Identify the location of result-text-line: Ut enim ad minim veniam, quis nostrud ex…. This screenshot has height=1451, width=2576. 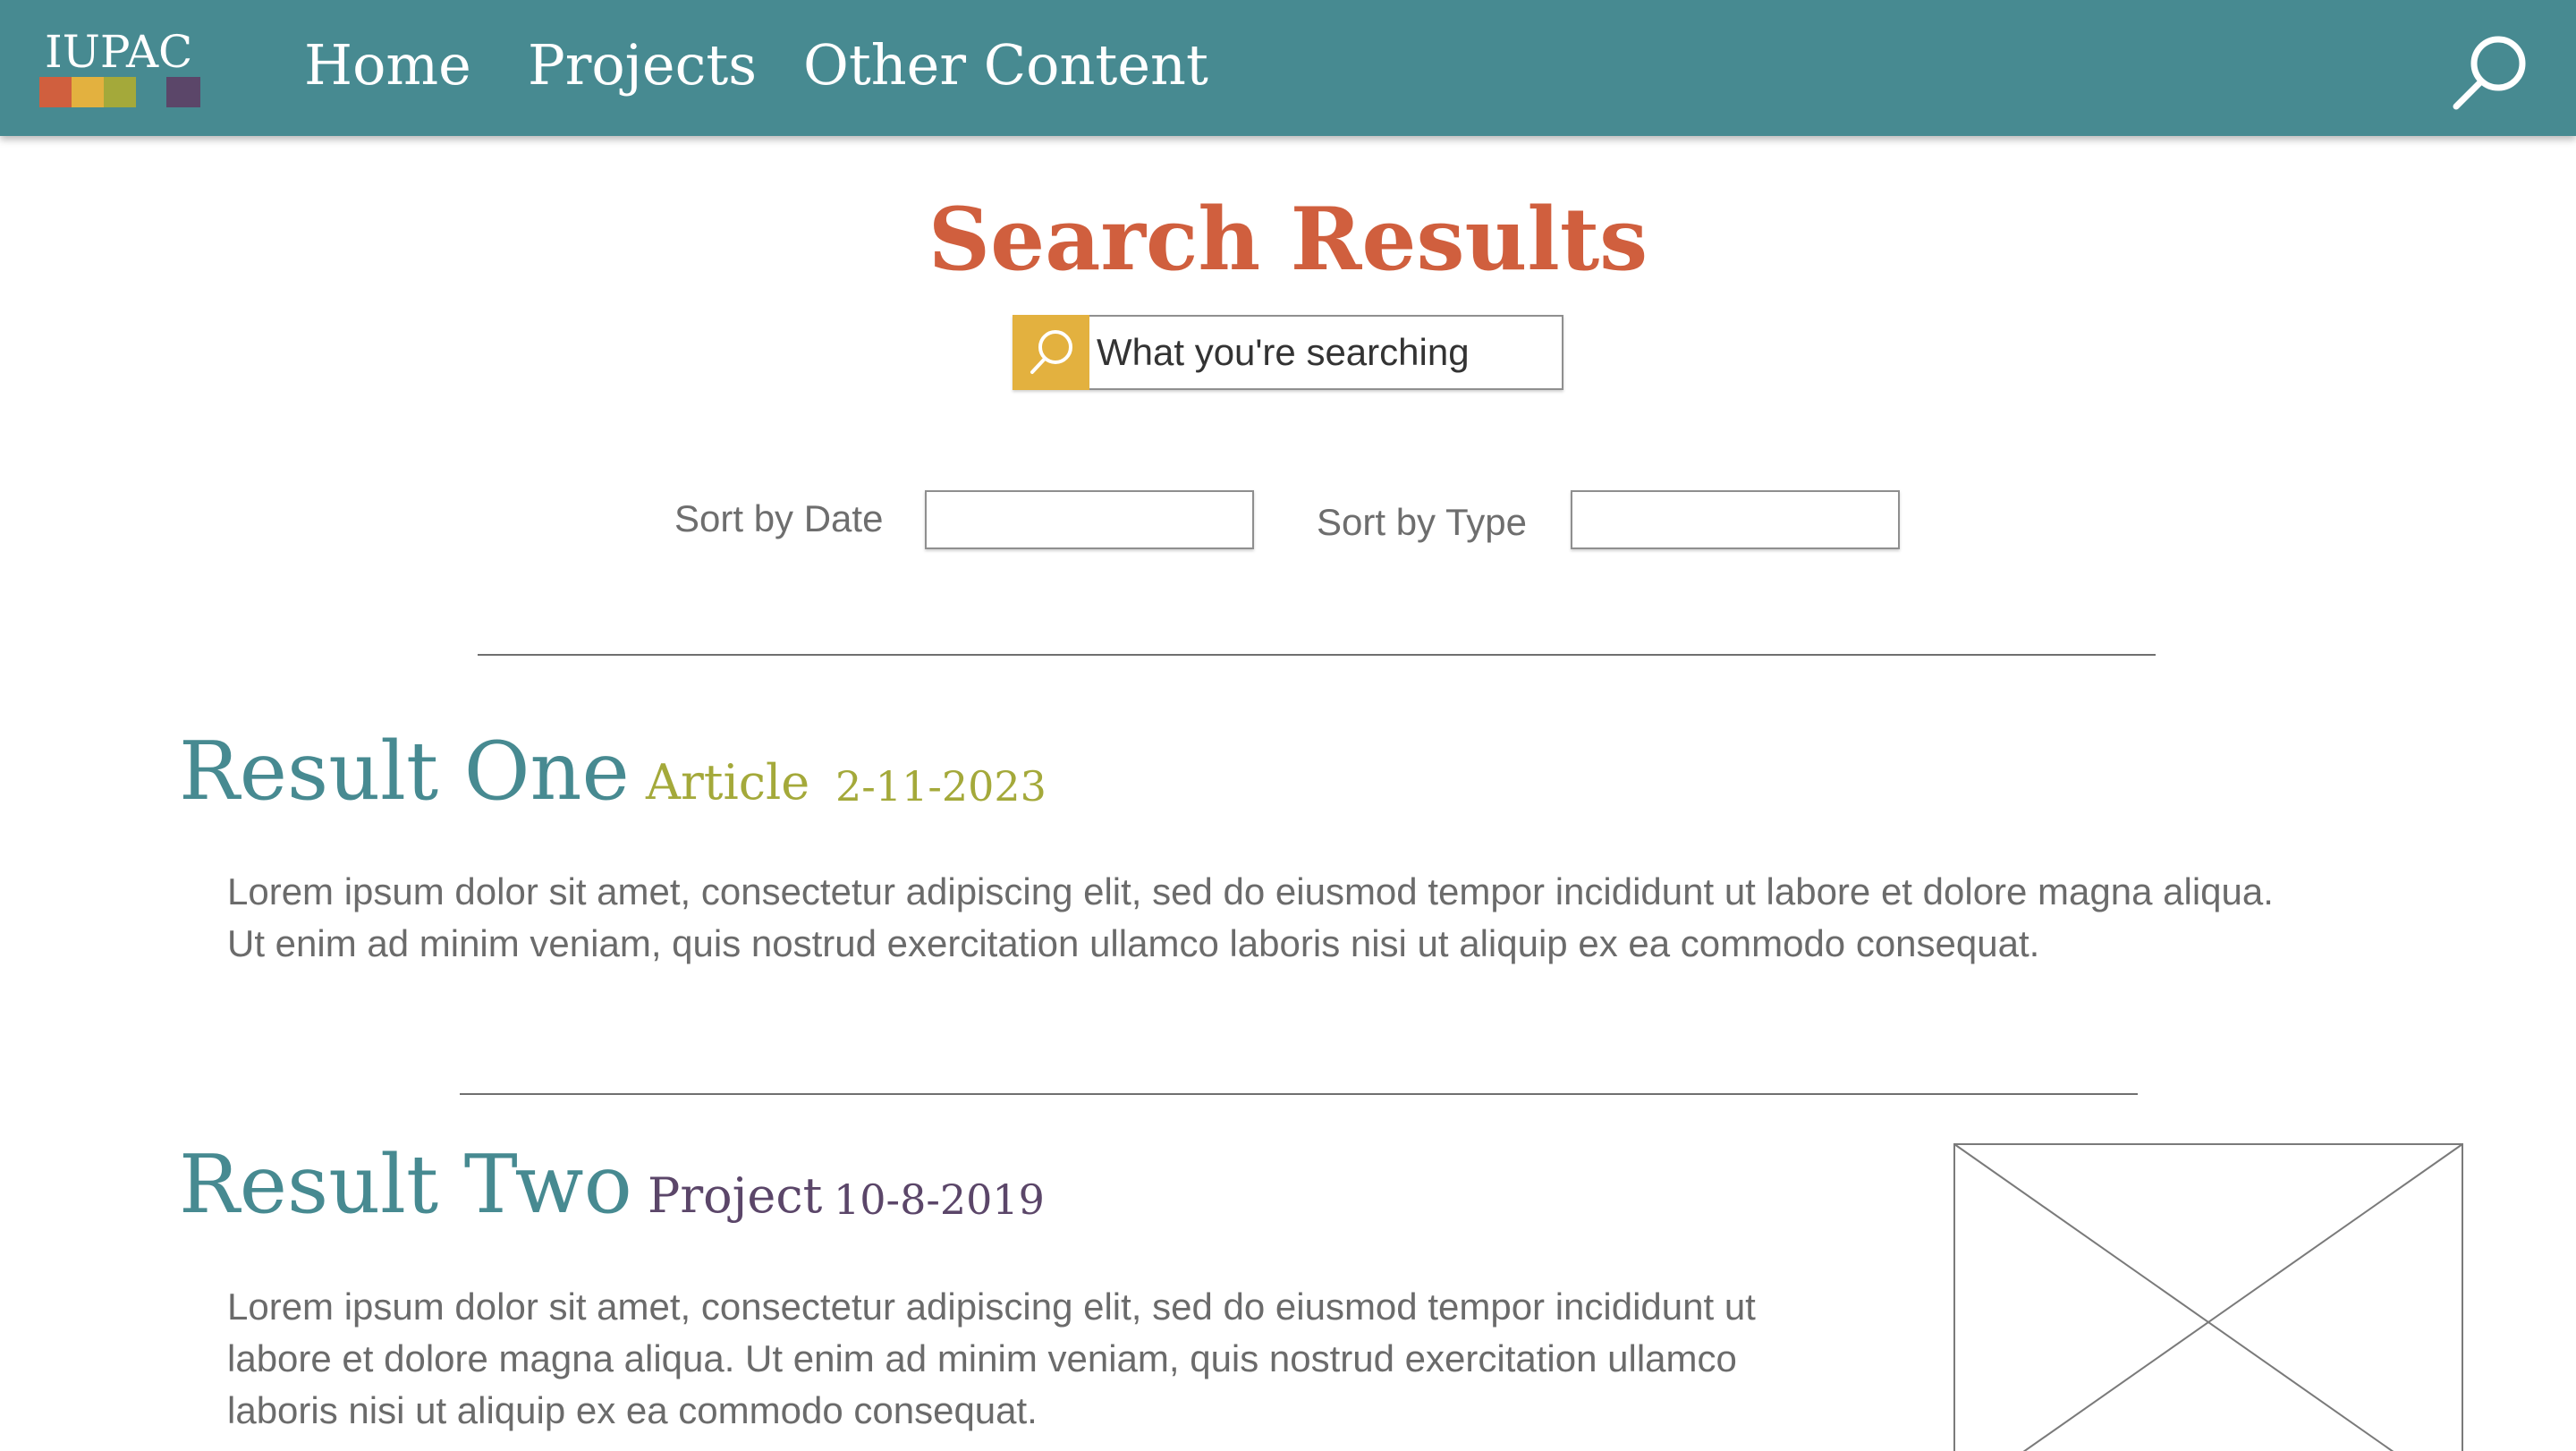
(1133, 943).